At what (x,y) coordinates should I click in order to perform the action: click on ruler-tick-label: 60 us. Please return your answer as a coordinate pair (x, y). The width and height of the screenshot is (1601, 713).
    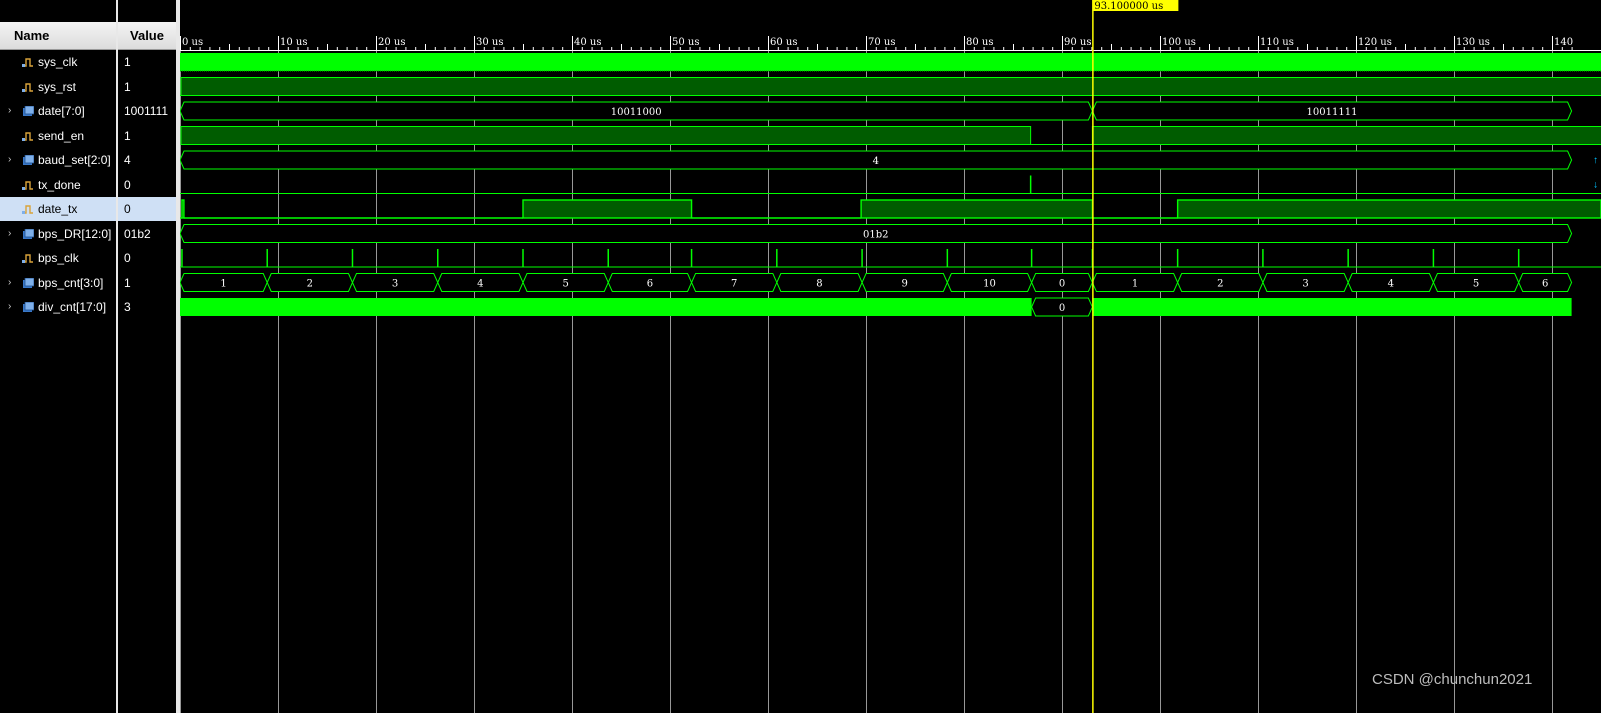
    Looking at the image, I should click on (783, 42).